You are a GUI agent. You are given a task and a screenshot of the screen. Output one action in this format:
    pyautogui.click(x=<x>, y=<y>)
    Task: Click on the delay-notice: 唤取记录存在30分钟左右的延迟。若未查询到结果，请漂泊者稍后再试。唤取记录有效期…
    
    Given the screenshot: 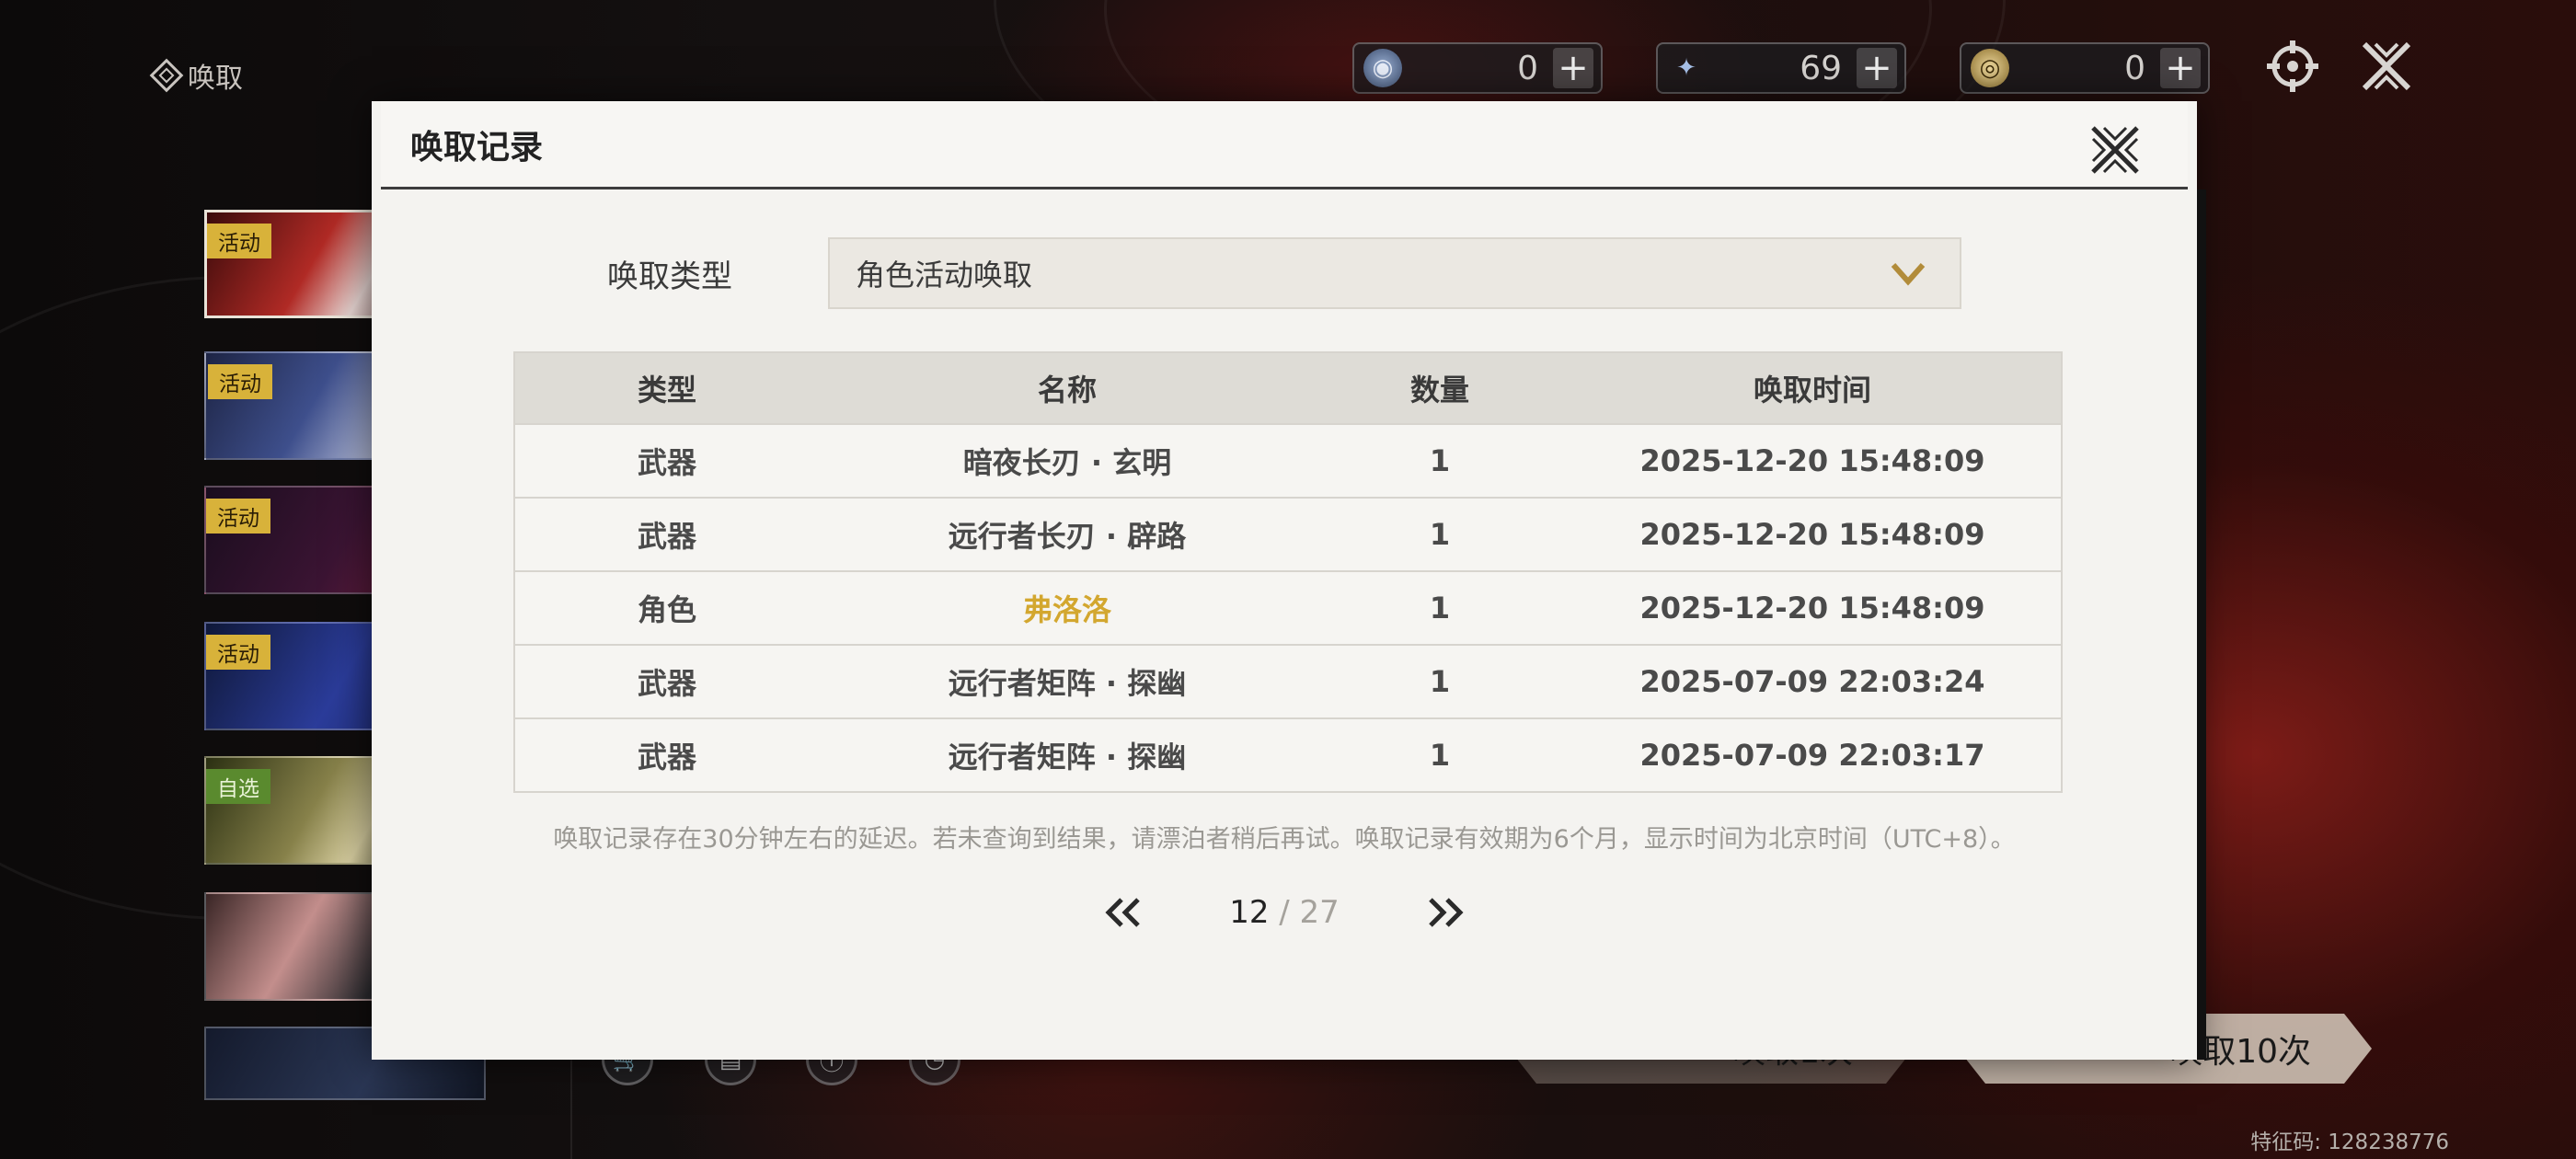 What is the action you would take?
    pyautogui.click(x=1284, y=839)
    